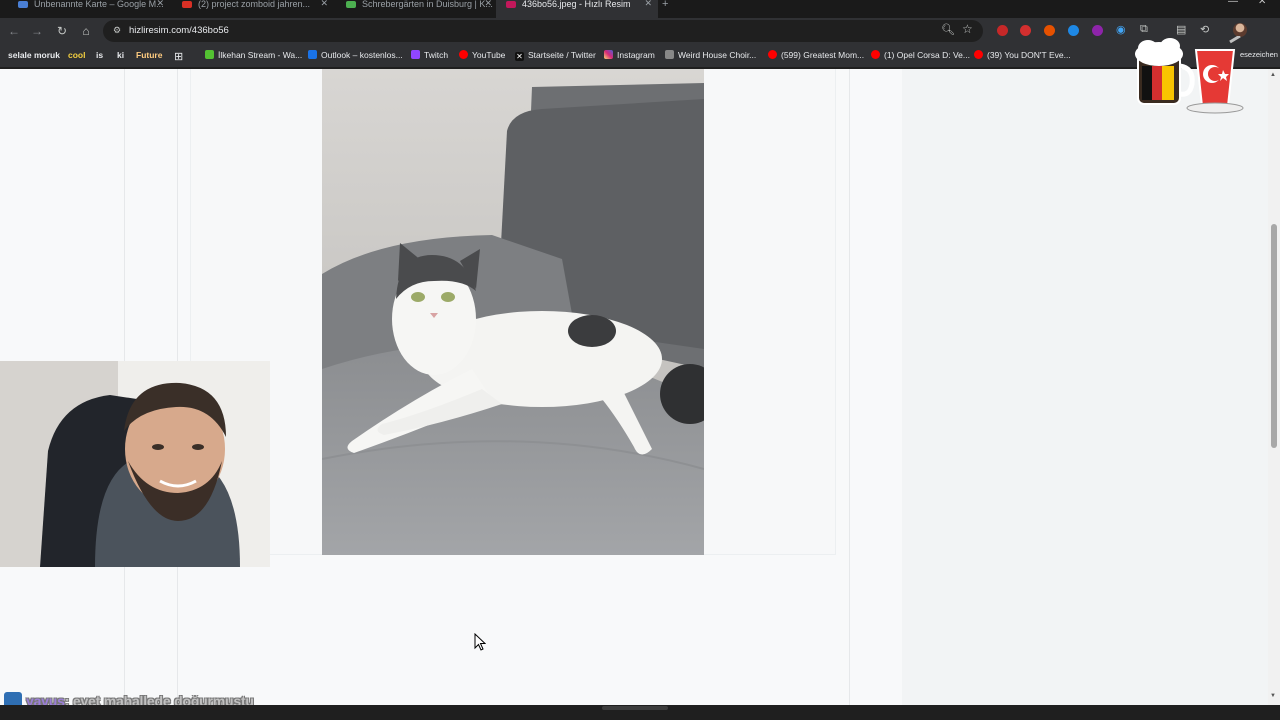 Image resolution: width=1280 pixels, height=720 pixels. Describe the element at coordinates (1144, 29) in the screenshot. I see `extensions-puzzle-icon: ⧉` at that location.